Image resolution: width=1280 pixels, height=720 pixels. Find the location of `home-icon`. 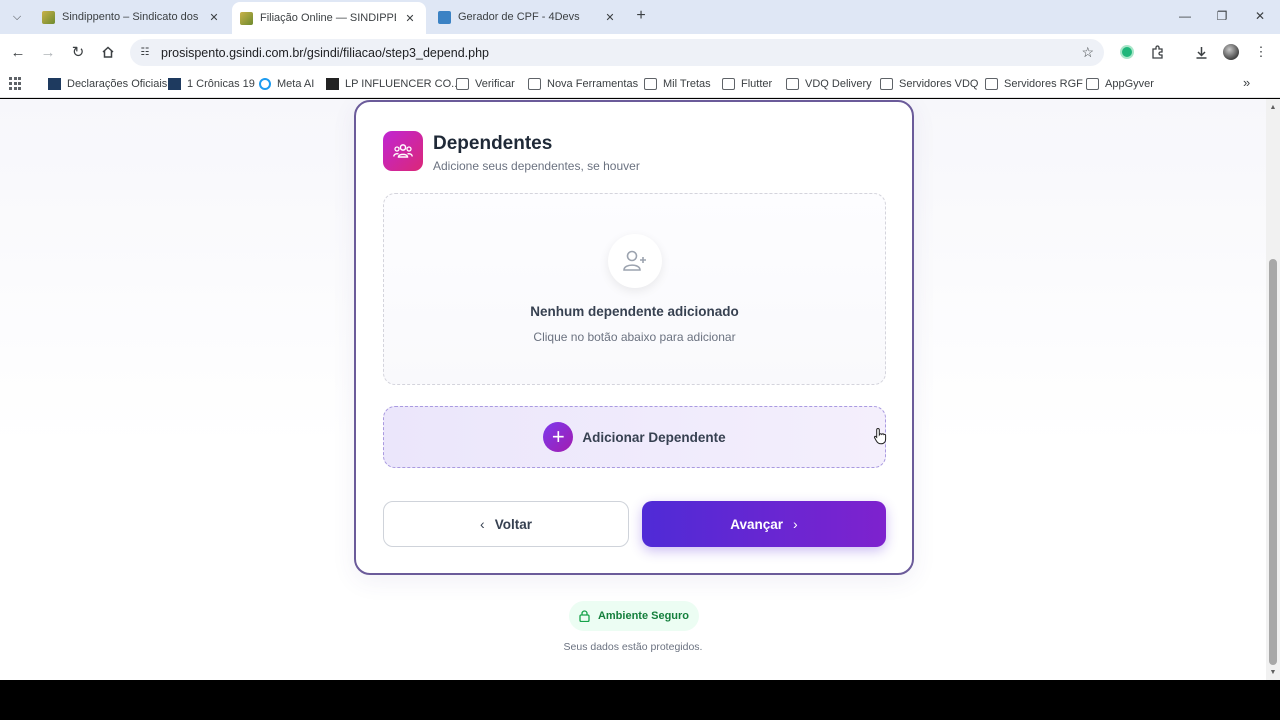

home-icon is located at coordinates (108, 52).